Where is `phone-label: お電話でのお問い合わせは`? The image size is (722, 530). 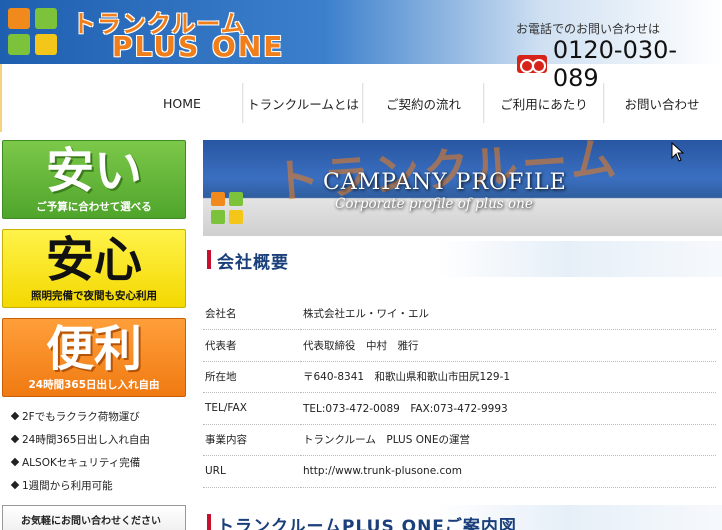 phone-label: お電話でのお問い合わせは is located at coordinates (588, 29).